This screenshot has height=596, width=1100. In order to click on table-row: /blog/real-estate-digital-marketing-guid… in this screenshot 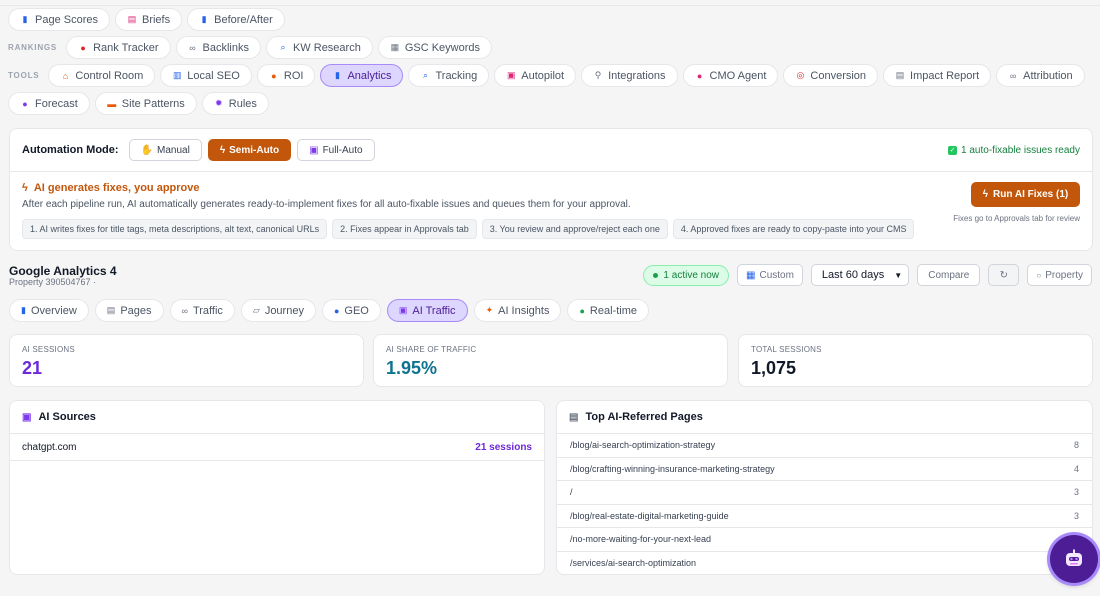, I will do `click(824, 516)`.